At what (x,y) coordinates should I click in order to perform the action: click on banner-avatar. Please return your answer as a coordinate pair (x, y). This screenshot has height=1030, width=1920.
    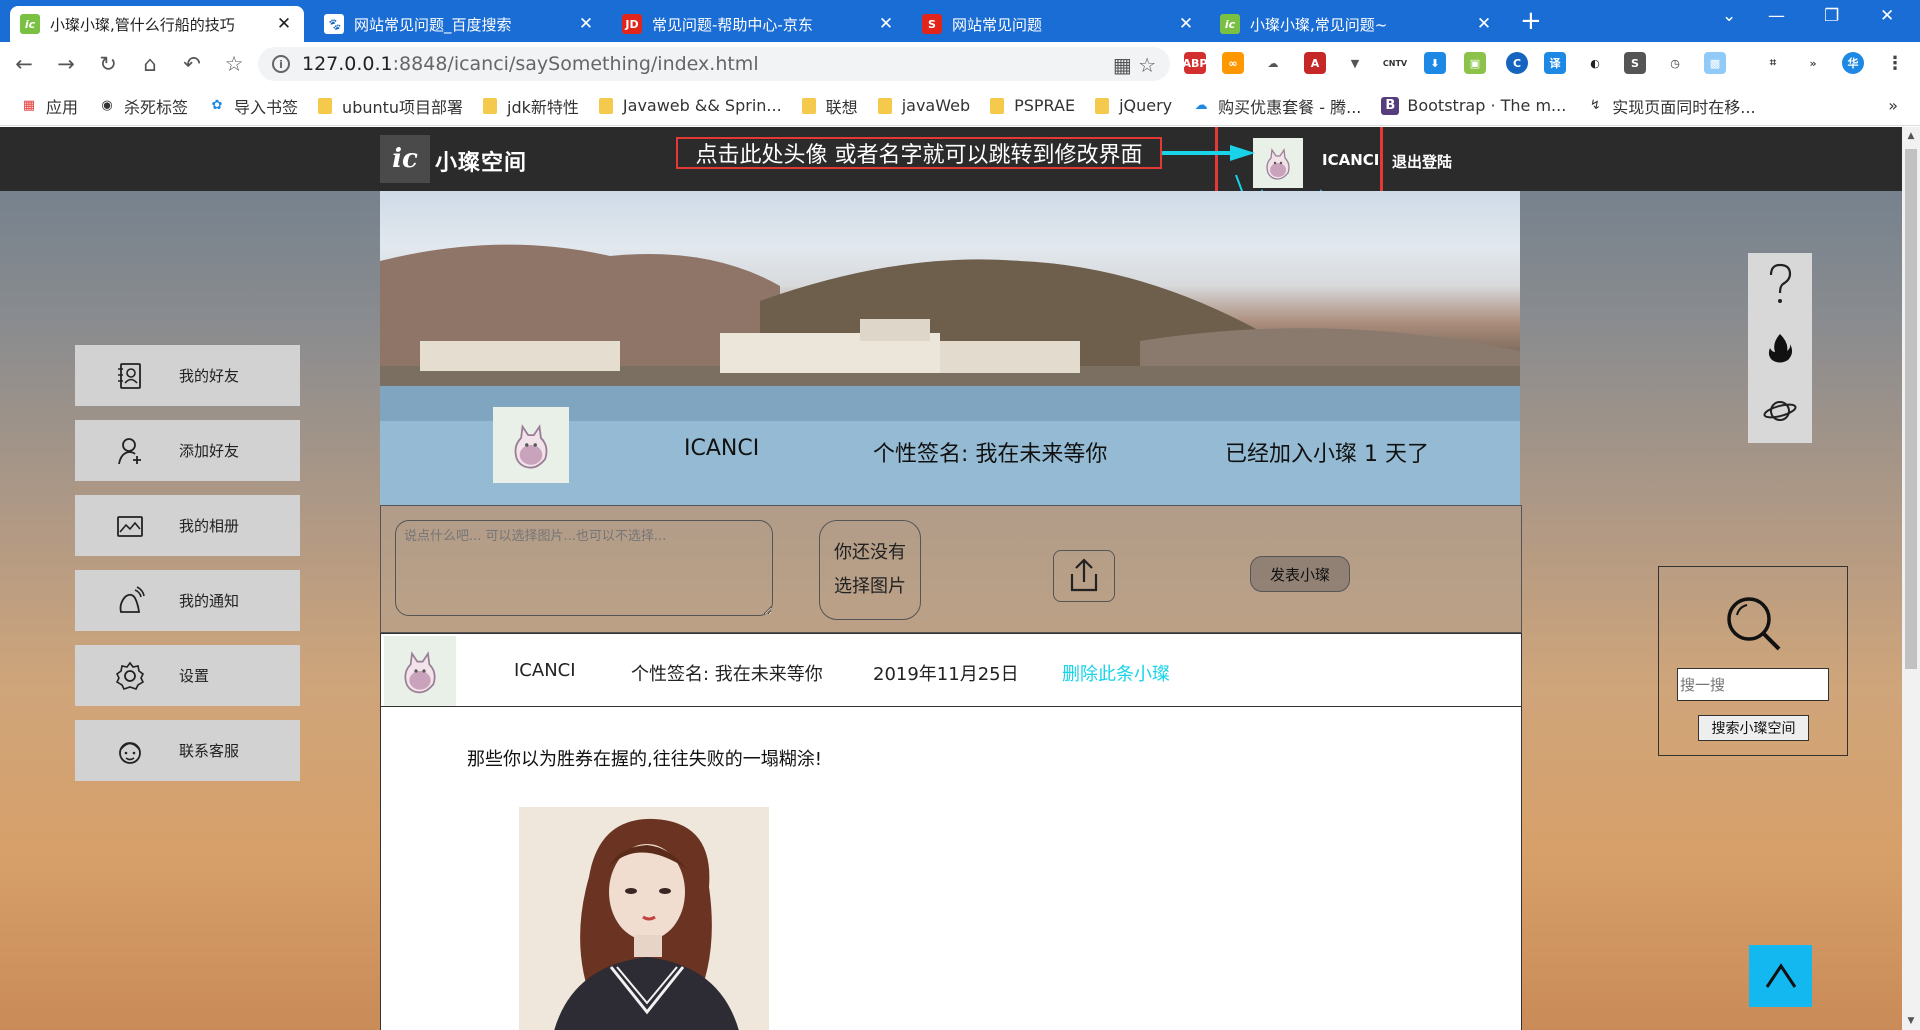
    Looking at the image, I should click on (531, 445).